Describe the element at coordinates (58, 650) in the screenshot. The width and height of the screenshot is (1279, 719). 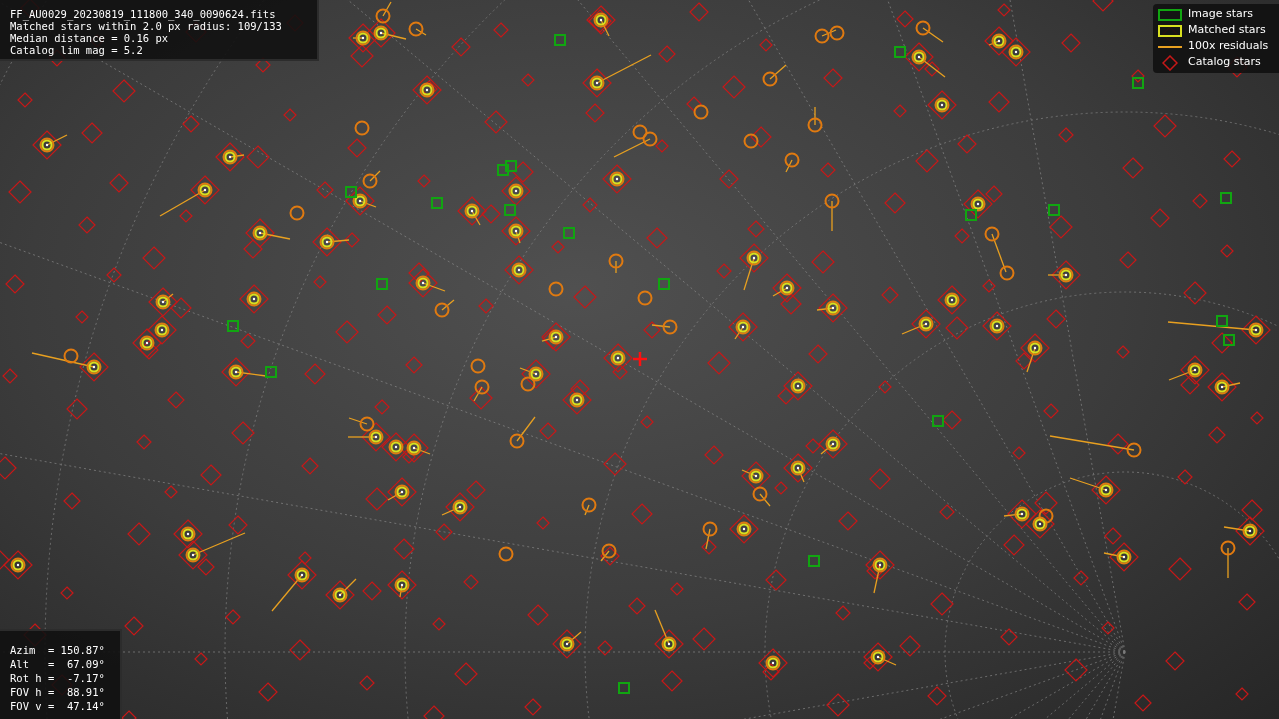
I see `pointing-text: Azim = 150.87°` at that location.